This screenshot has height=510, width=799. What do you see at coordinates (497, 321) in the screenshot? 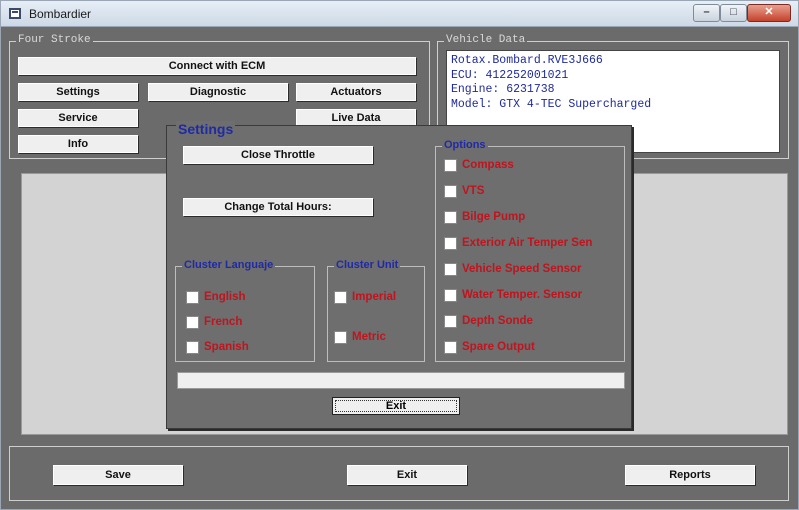
I see `depth-sonde-label: Depth Sonde` at bounding box center [497, 321].